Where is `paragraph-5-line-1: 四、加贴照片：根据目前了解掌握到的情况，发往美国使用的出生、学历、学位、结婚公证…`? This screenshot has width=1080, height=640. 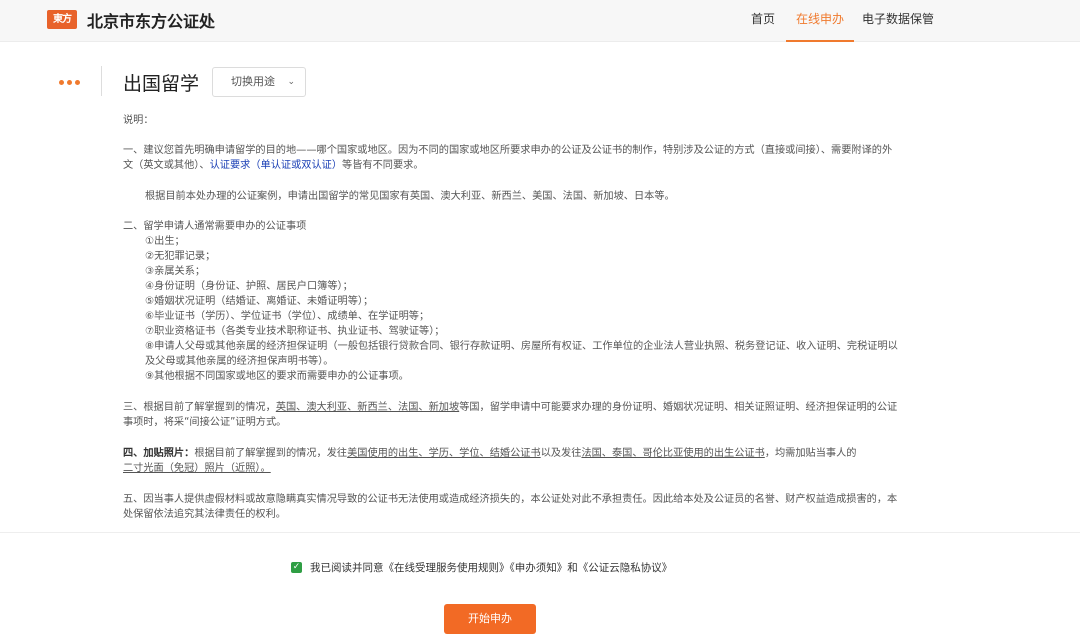 paragraph-5-line-1: 四、加贴照片：根据目前了解掌握到的情况，发往美国使用的出生、学历、学位、结婚公证… is located at coordinates (533, 454).